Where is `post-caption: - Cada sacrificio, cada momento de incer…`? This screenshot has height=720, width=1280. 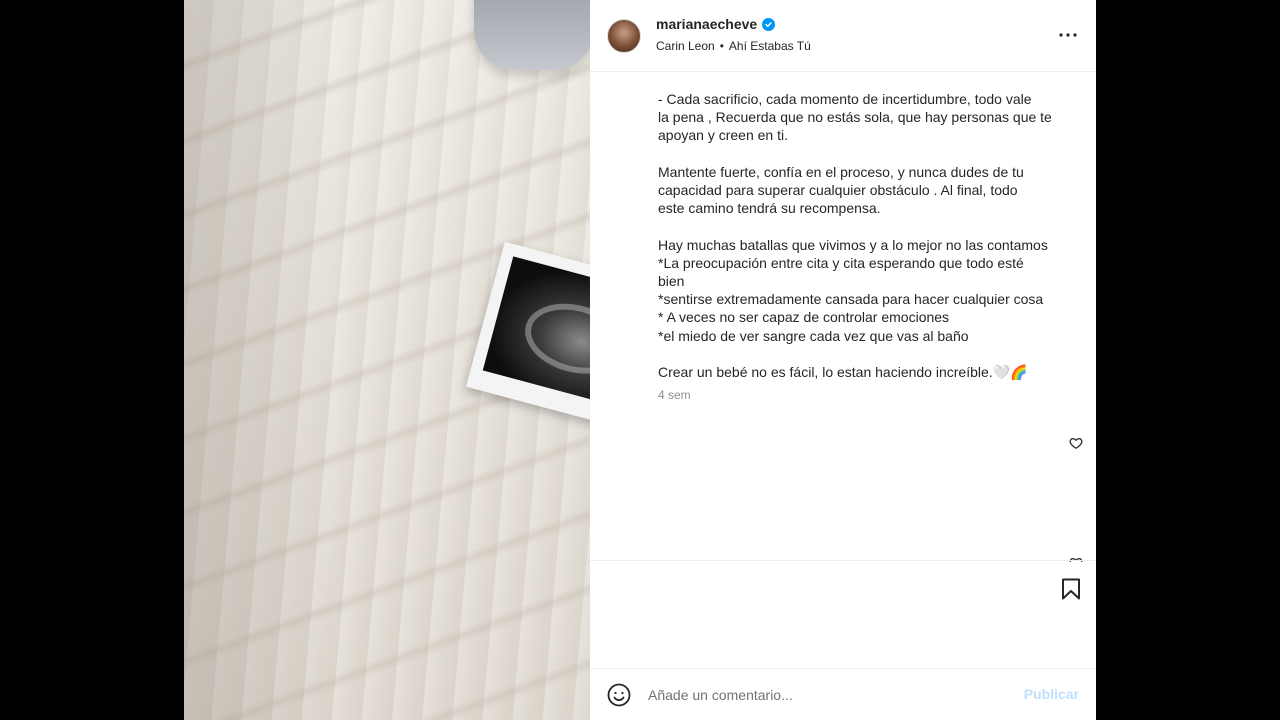
post-caption: - Cada sacrificio, cada momento de incer… is located at coordinates (868, 235).